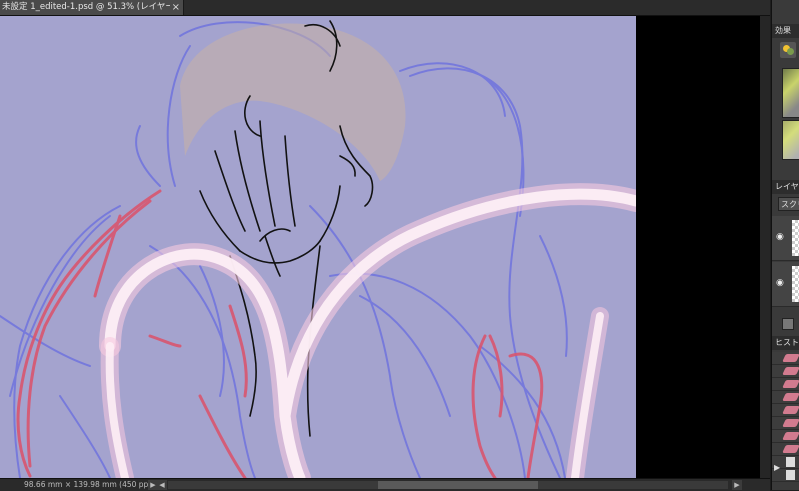  I want to click on history-expand-arrow-icon: ▶, so click(777, 467).